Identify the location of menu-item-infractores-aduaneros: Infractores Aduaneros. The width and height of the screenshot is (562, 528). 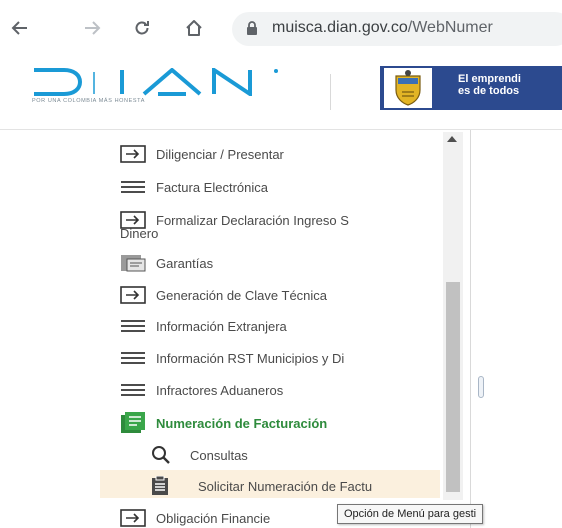
(201, 390).